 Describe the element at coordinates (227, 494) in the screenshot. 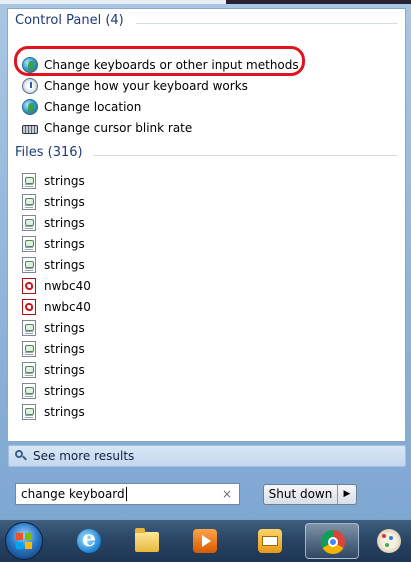

I see `clear-search-icon: ×` at that location.